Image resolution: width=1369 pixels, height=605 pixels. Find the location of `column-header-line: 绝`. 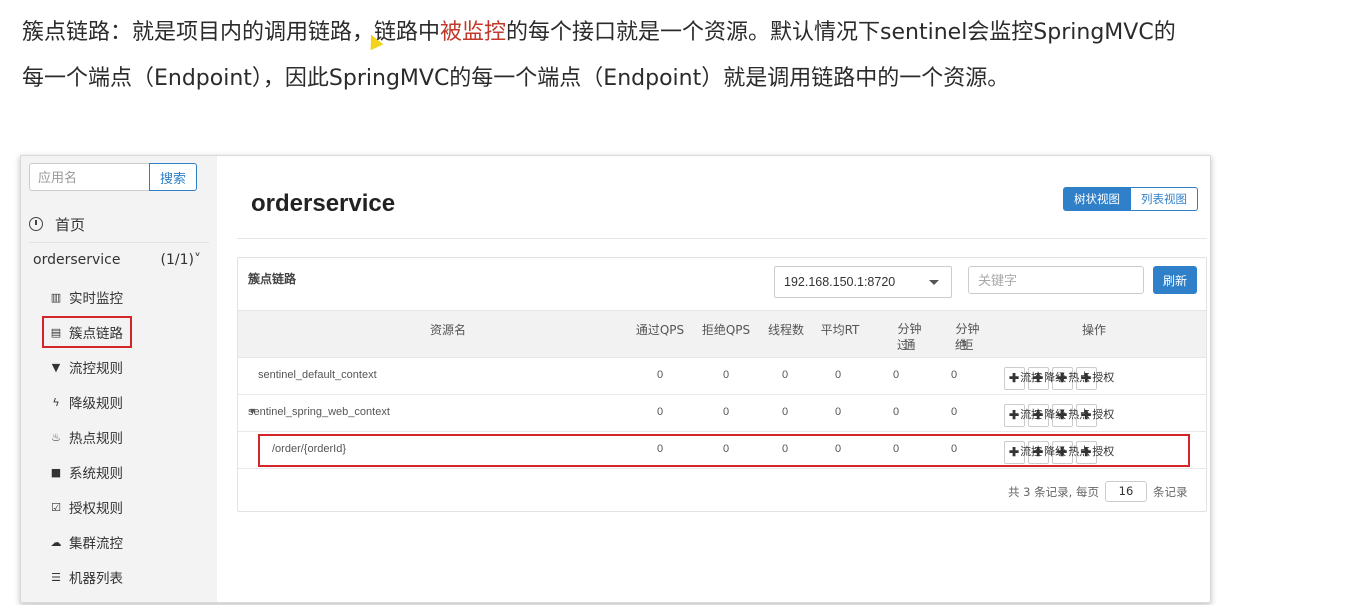

column-header-line: 绝 is located at coordinates (961, 345).